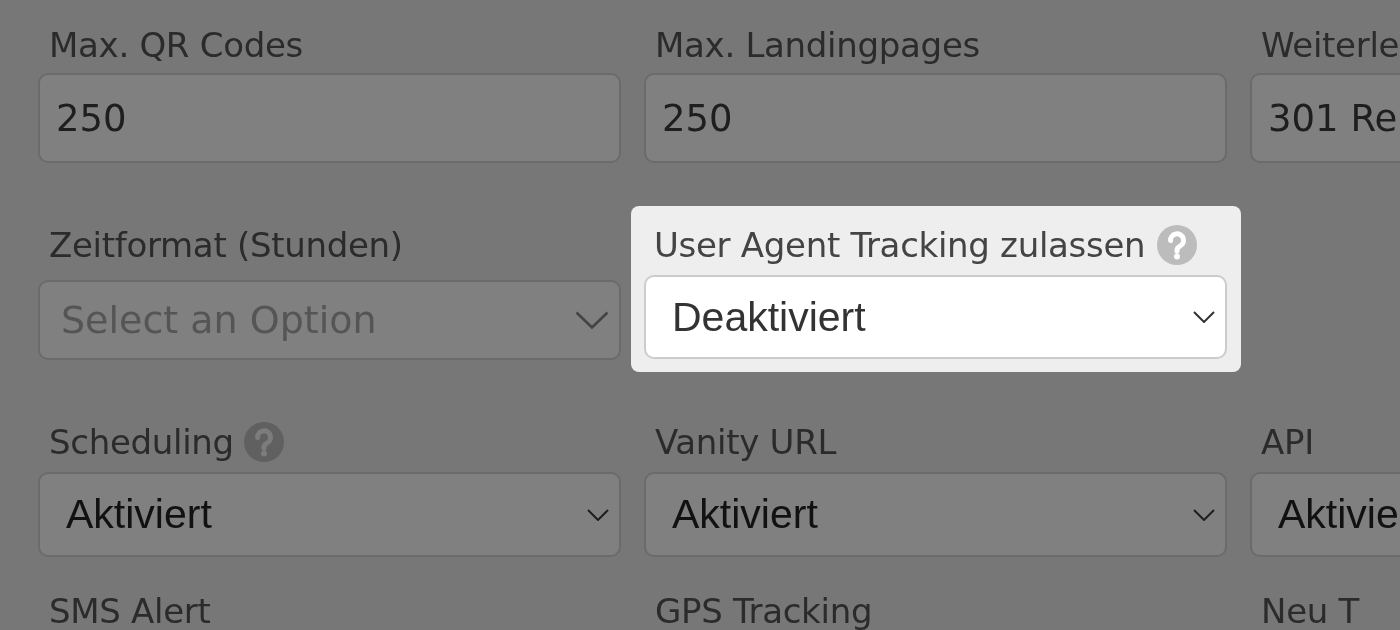 This screenshot has height=630, width=1400. I want to click on dropdown-field: Aktivie, so click(1325, 514).